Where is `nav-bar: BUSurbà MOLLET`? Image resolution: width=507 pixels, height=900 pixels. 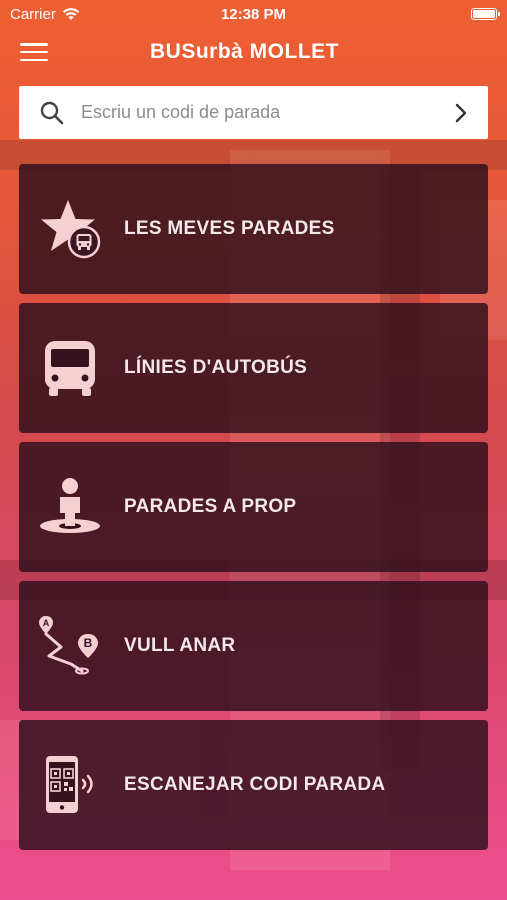 nav-bar: BUSurbà MOLLET is located at coordinates (253, 52).